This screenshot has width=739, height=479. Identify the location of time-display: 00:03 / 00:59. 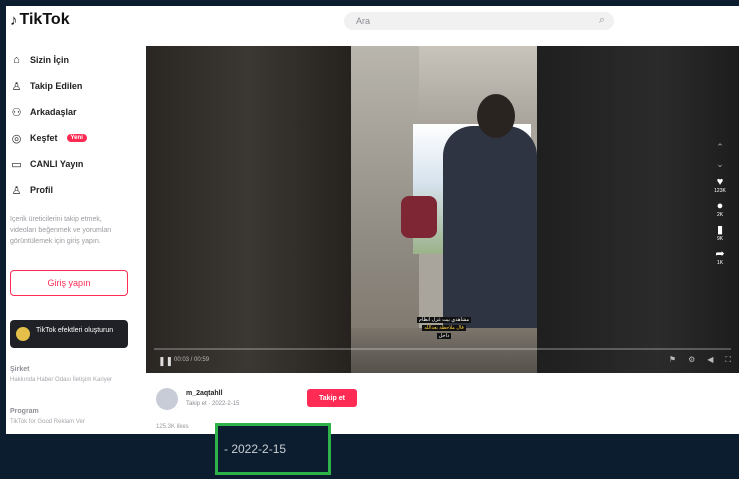
(192, 360).